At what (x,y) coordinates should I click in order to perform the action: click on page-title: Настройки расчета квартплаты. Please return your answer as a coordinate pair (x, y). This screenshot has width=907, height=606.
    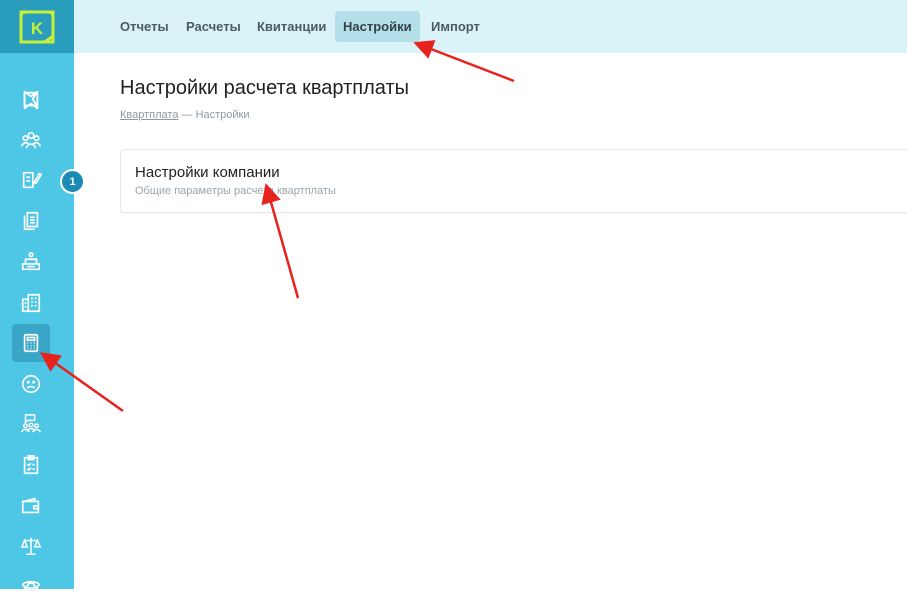
    Looking at the image, I should click on (264, 88).